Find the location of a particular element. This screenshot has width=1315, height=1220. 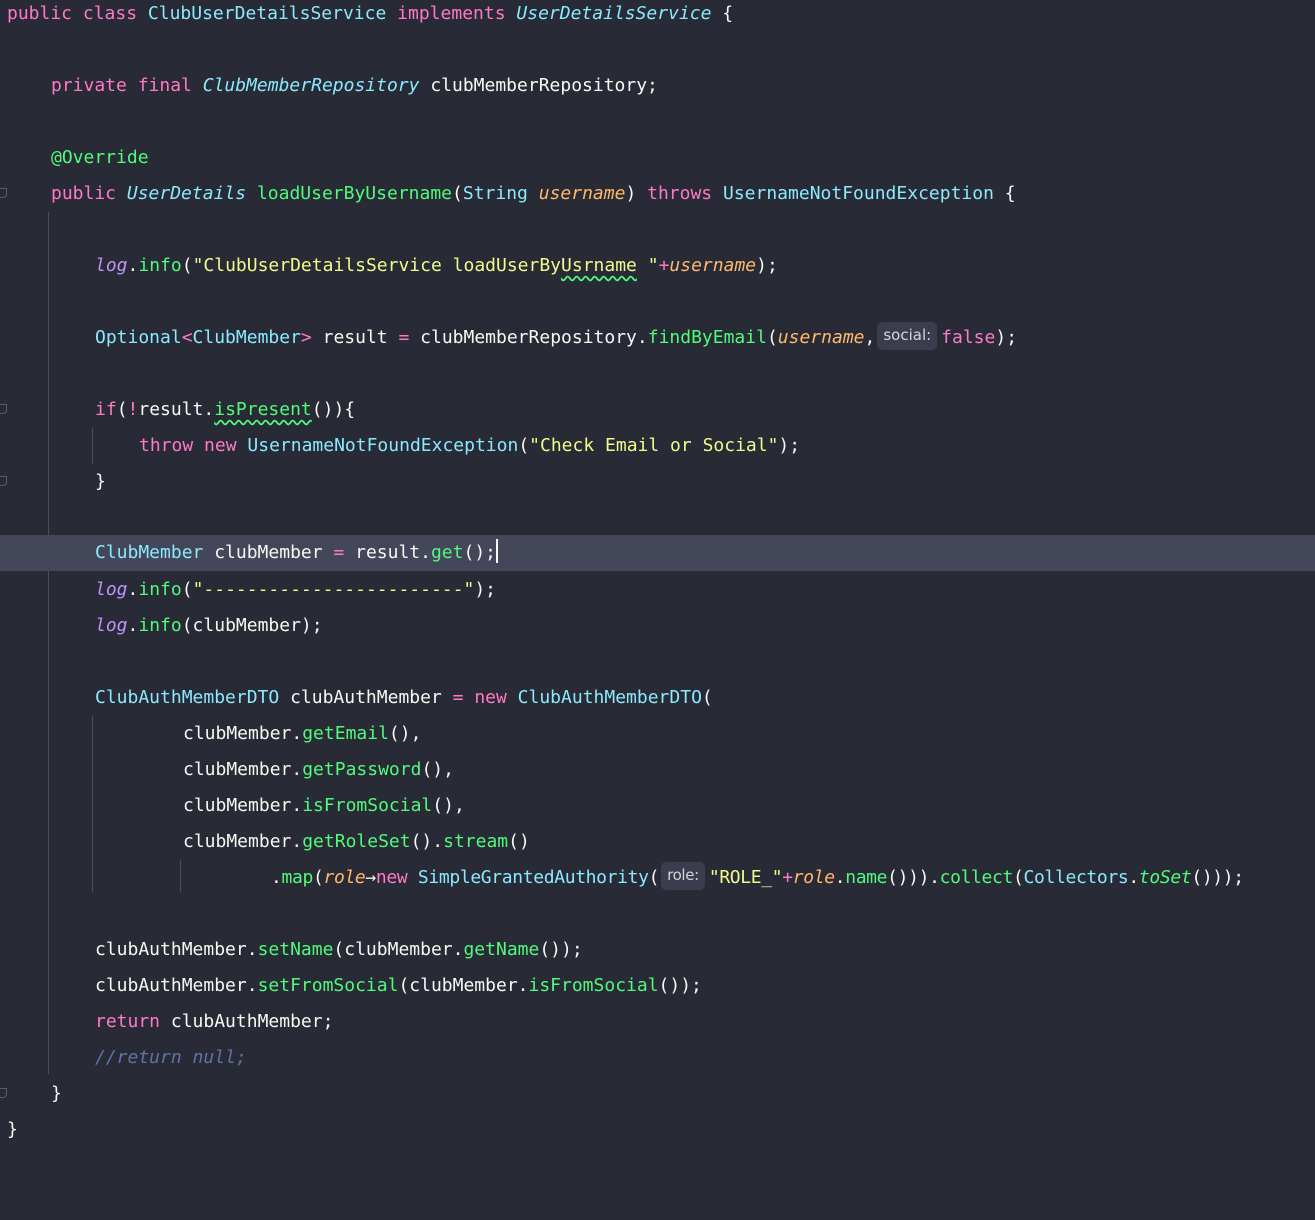

token: loadUserByUsername is located at coordinates (354, 193).